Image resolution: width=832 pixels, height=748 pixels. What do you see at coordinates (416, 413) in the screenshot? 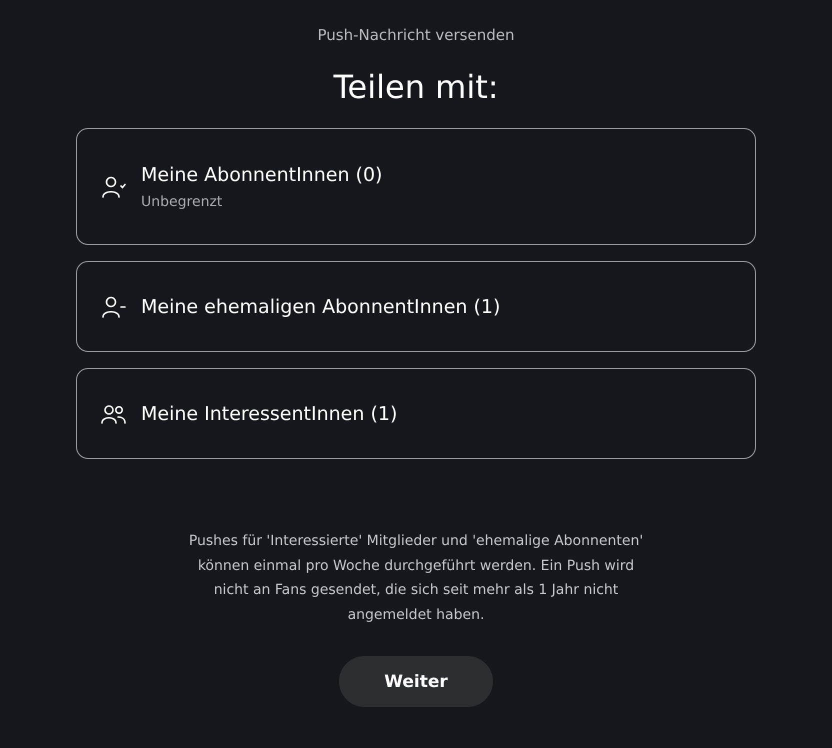
I see `audience-option: Meine InteressentInnen (1)` at bounding box center [416, 413].